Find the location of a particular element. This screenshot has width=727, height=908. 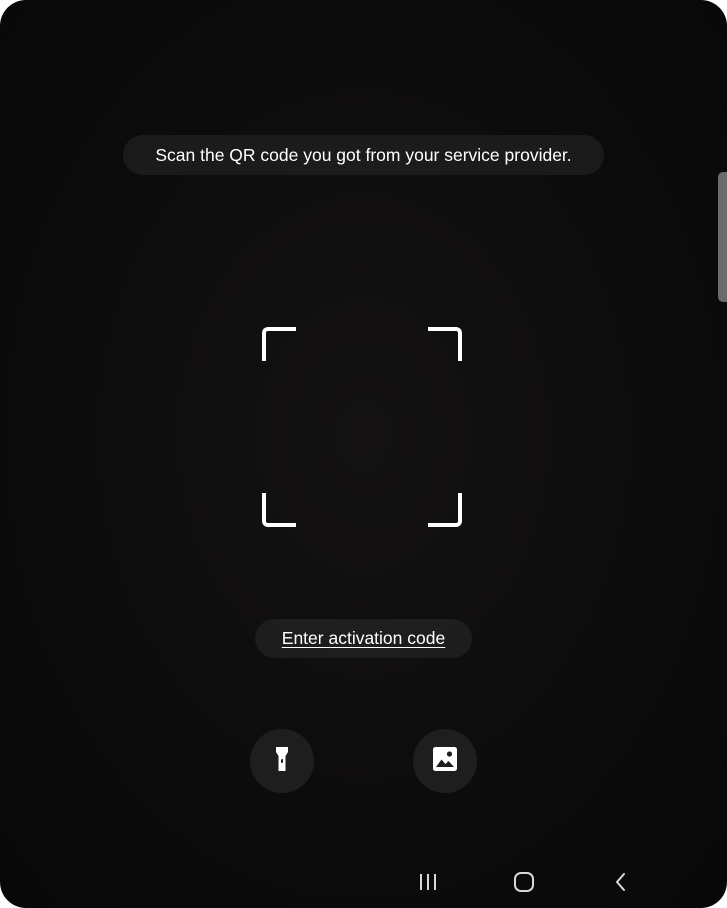

home-button is located at coordinates (524, 884).